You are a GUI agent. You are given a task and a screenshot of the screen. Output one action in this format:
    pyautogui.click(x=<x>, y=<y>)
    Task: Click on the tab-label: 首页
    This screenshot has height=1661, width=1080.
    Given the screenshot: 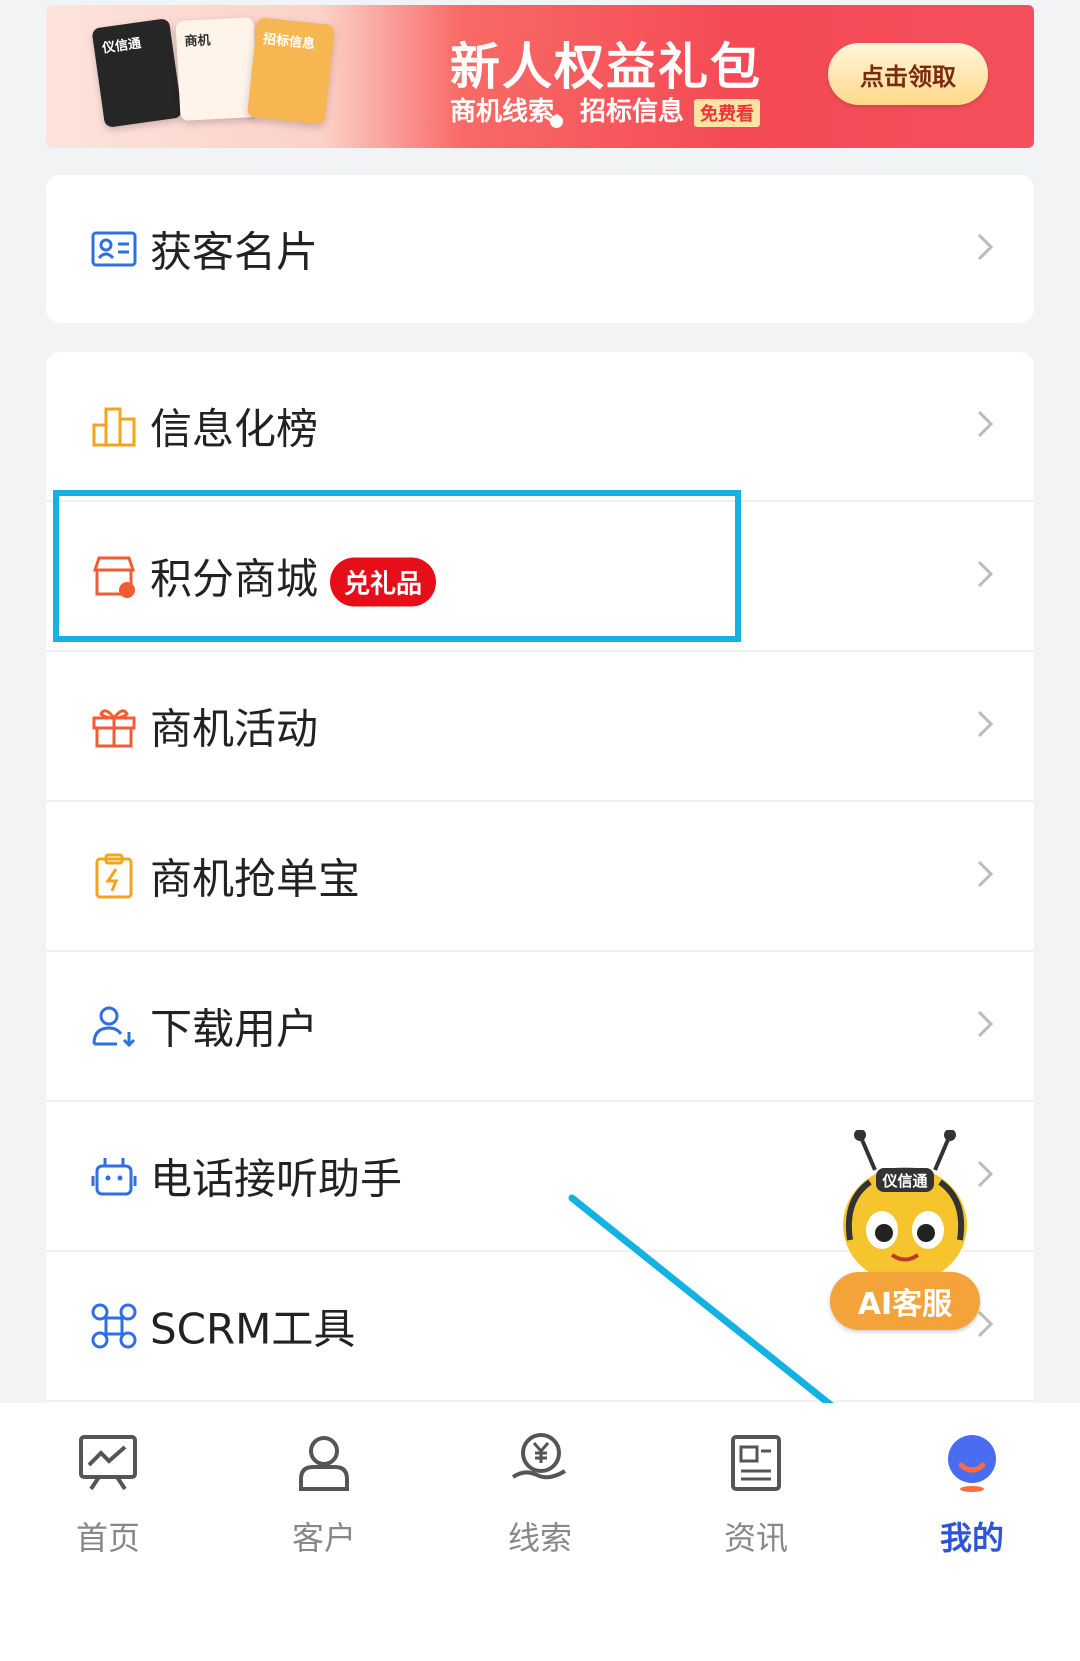 What is the action you would take?
    pyautogui.click(x=107, y=1538)
    